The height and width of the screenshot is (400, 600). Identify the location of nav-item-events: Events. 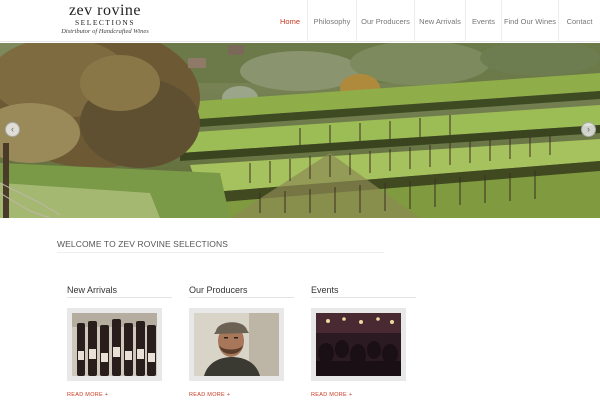
(483, 21).